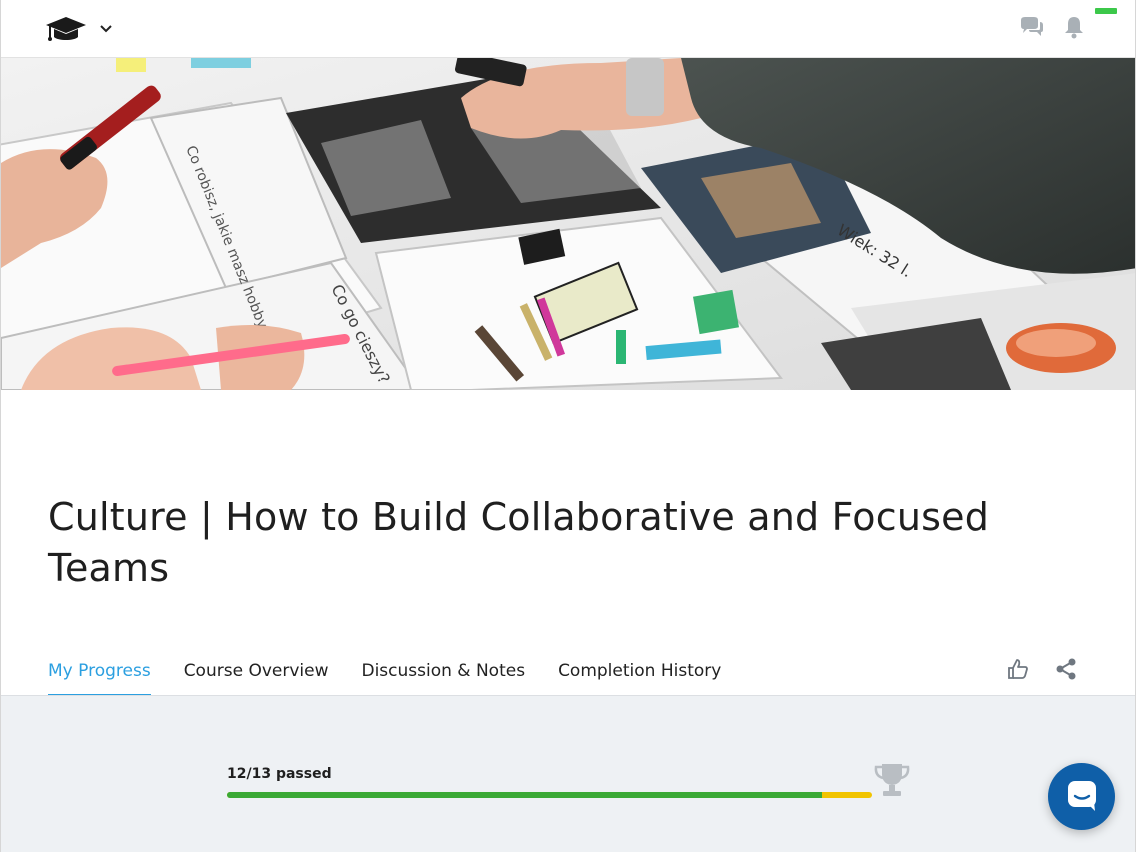  I want to click on progress-bar-fill, so click(525, 795).